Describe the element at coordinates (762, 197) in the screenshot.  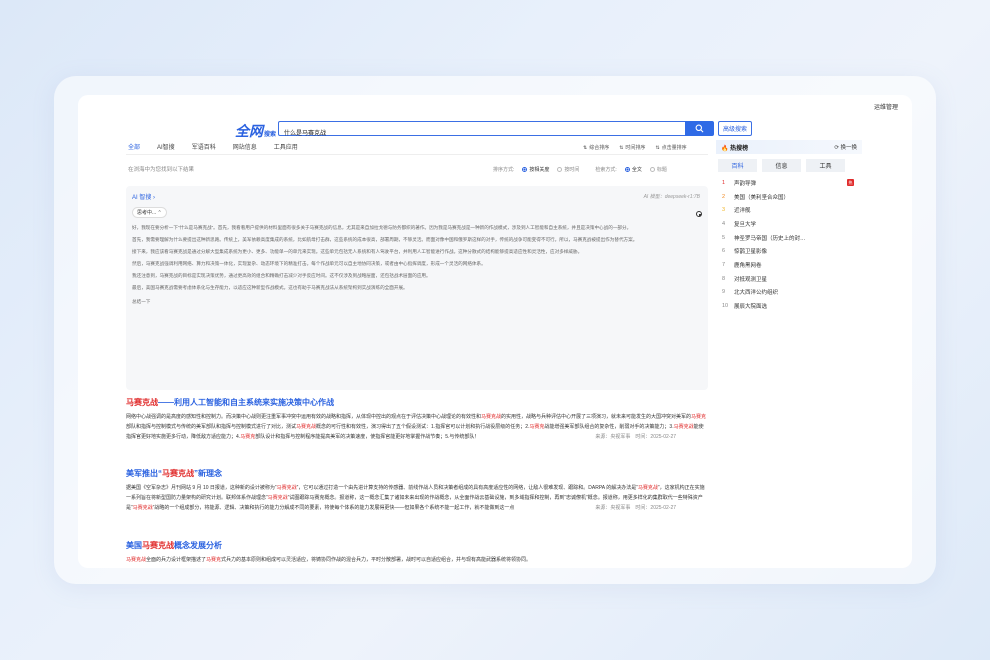
I see `hot-label: 美国（美利坚合众国）` at that location.